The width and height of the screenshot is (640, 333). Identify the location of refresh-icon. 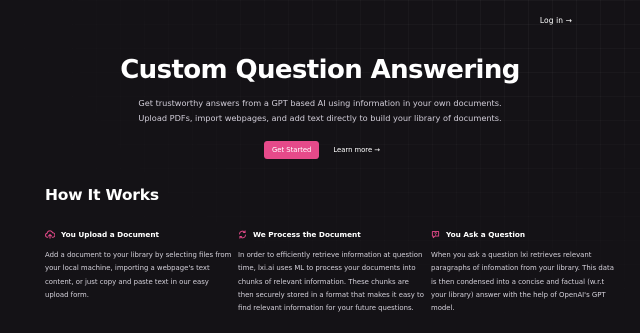
(242, 234).